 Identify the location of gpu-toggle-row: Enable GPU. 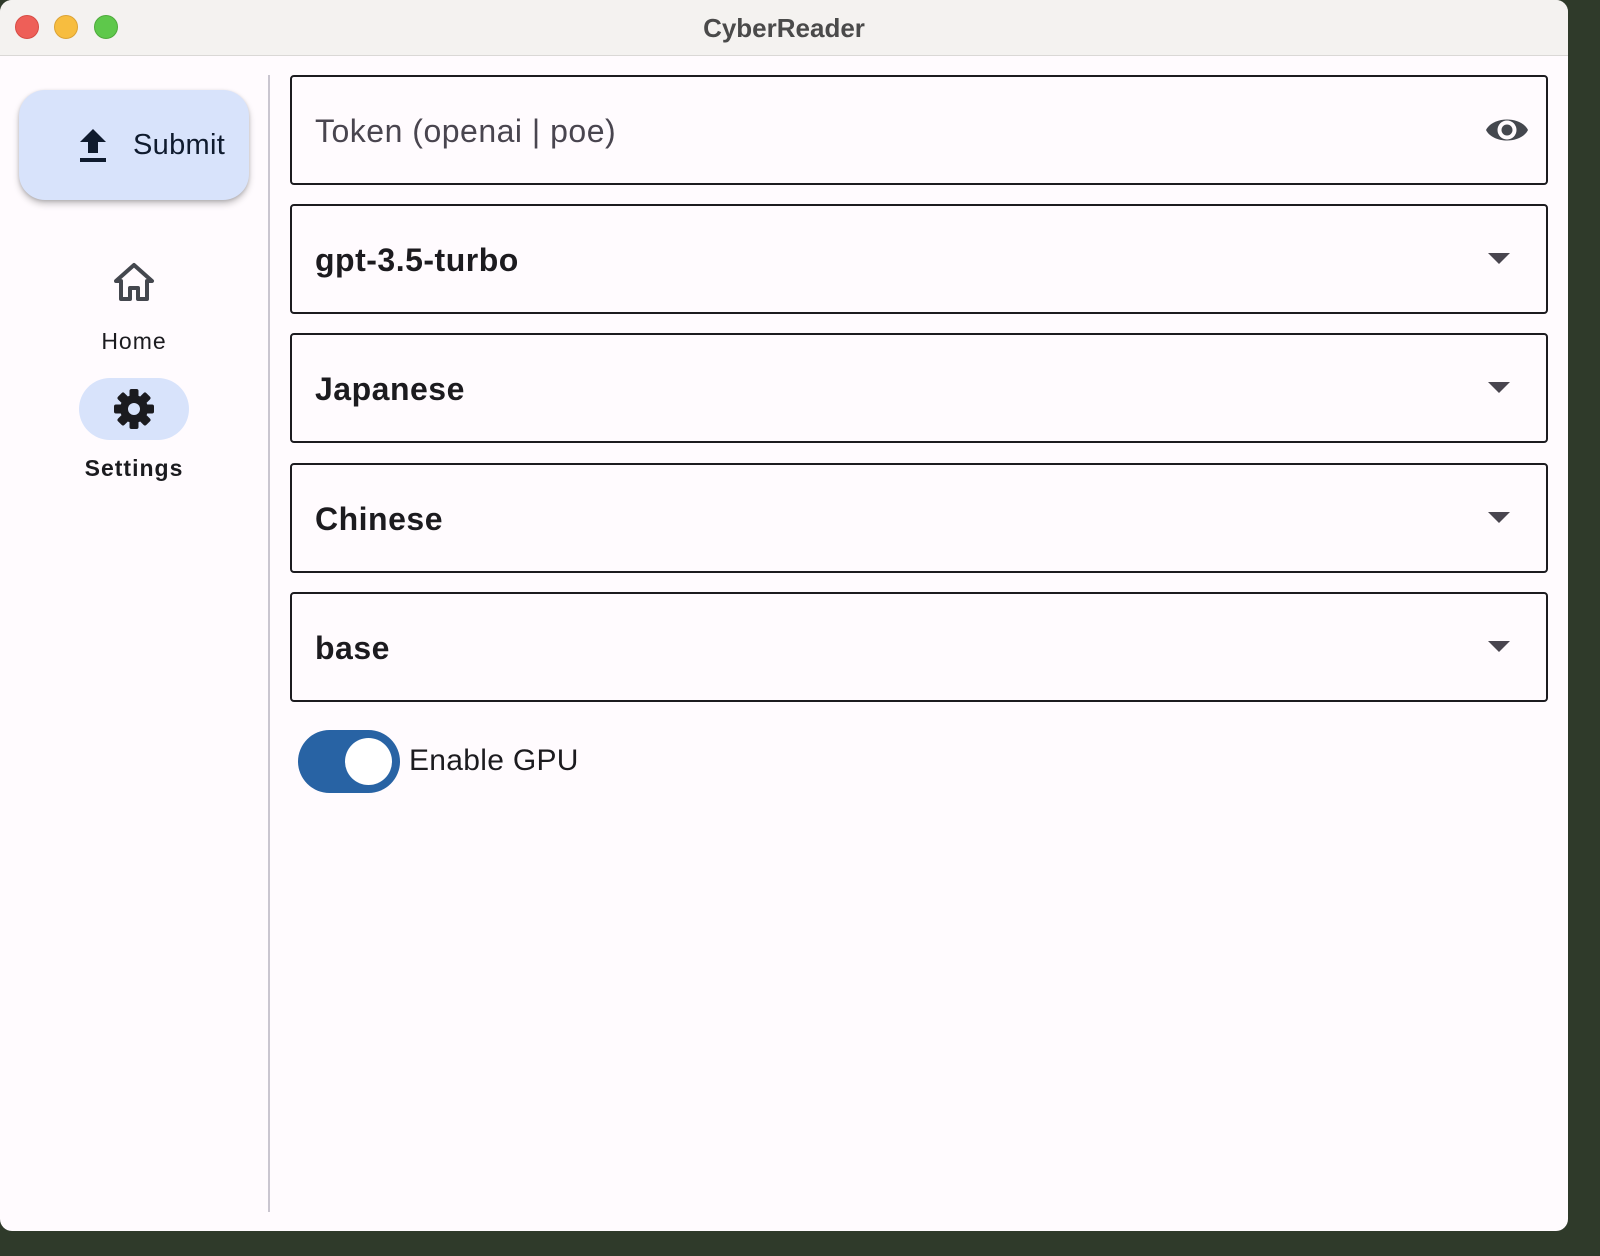
(438, 761).